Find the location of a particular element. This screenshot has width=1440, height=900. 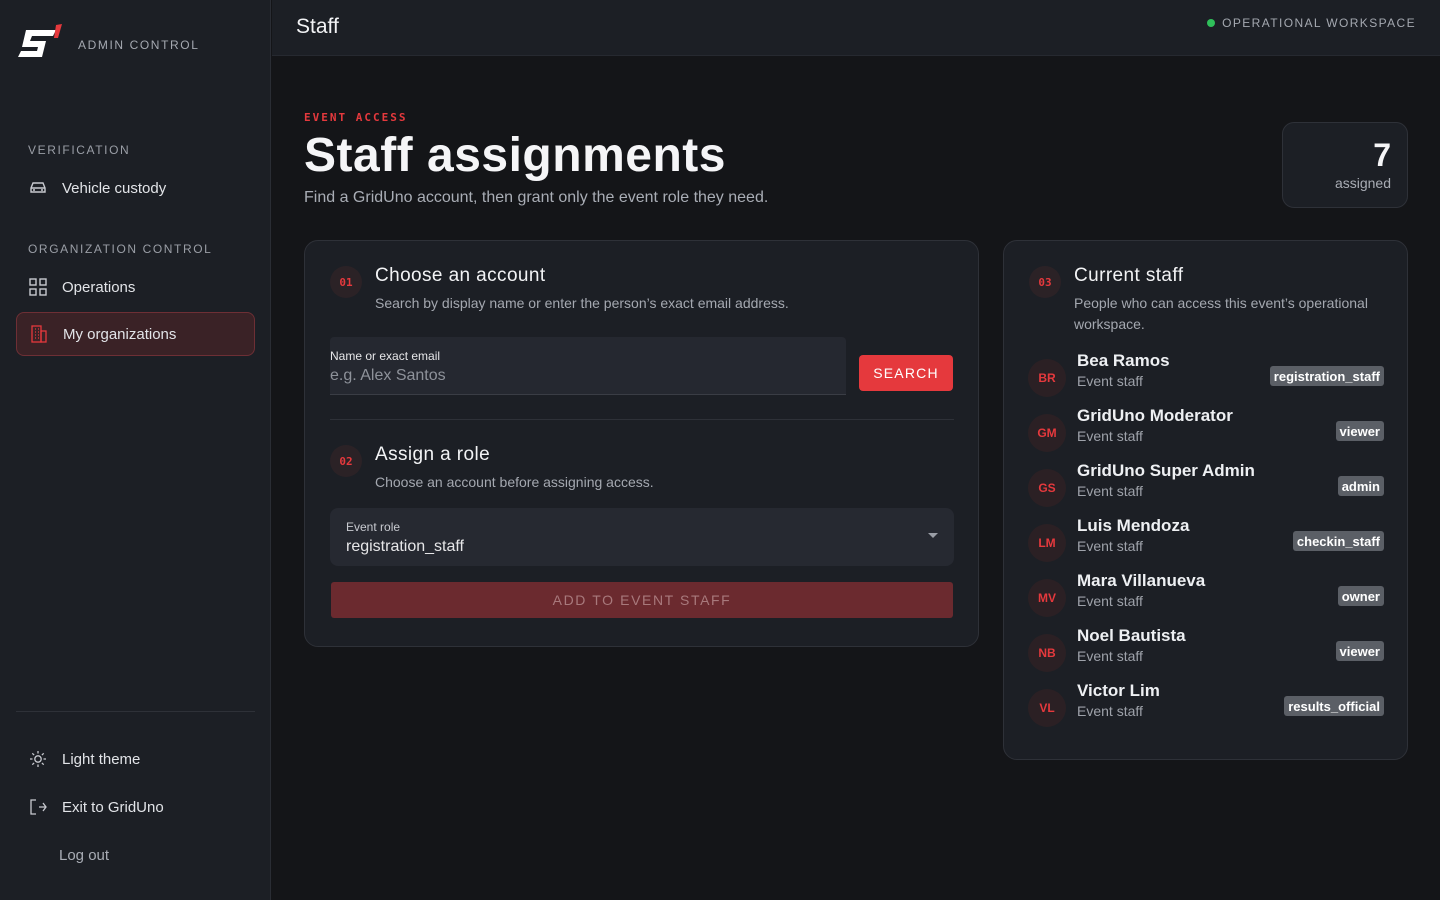

staff-name: Victor Lim is located at coordinates (1118, 690).